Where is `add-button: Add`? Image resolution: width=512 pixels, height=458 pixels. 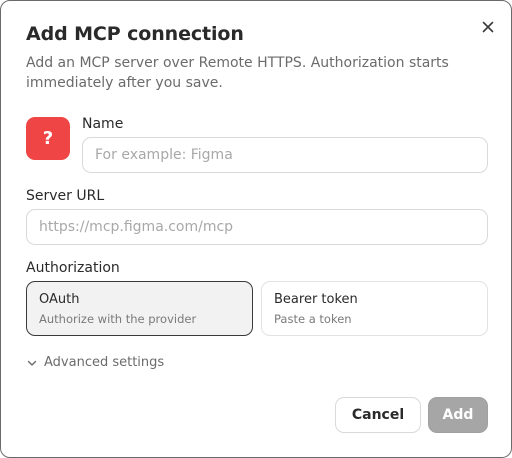
add-button: Add is located at coordinates (458, 415).